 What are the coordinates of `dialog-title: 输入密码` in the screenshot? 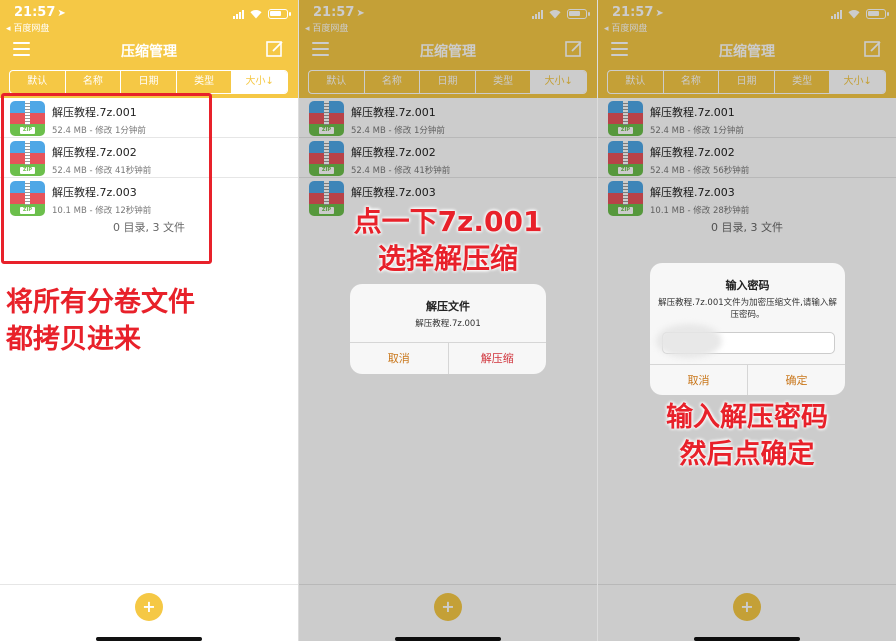 It's located at (747, 285).